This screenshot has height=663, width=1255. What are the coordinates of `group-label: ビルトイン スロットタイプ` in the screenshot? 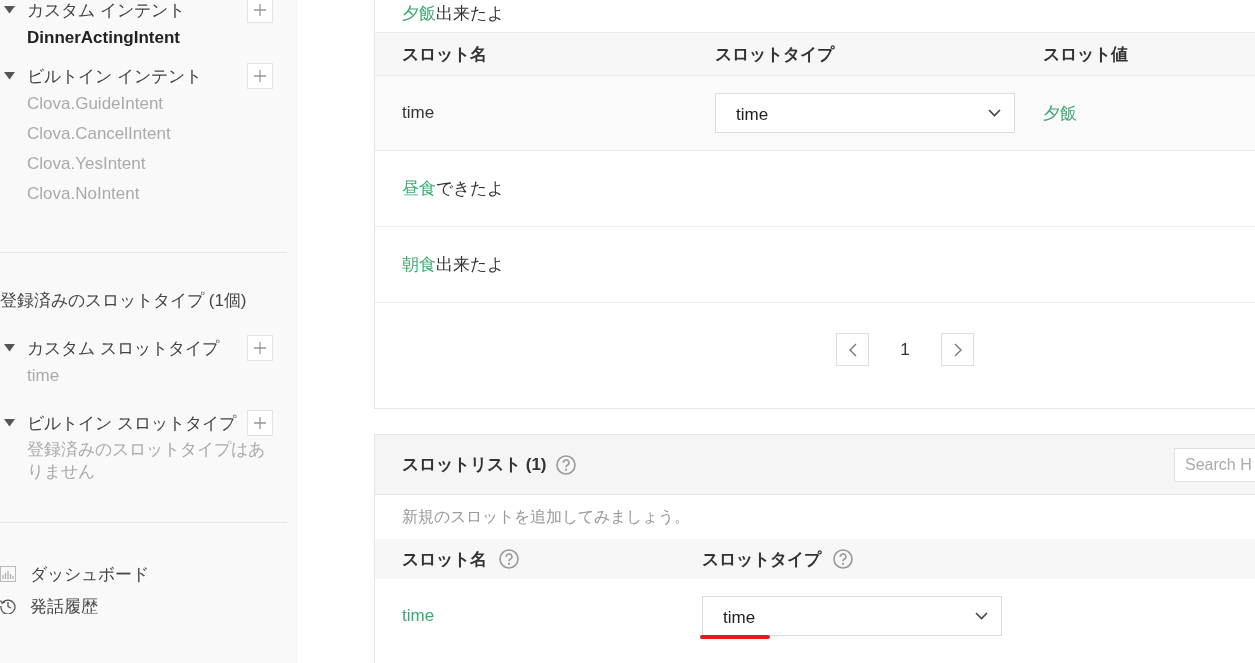 It's located at (137, 423).